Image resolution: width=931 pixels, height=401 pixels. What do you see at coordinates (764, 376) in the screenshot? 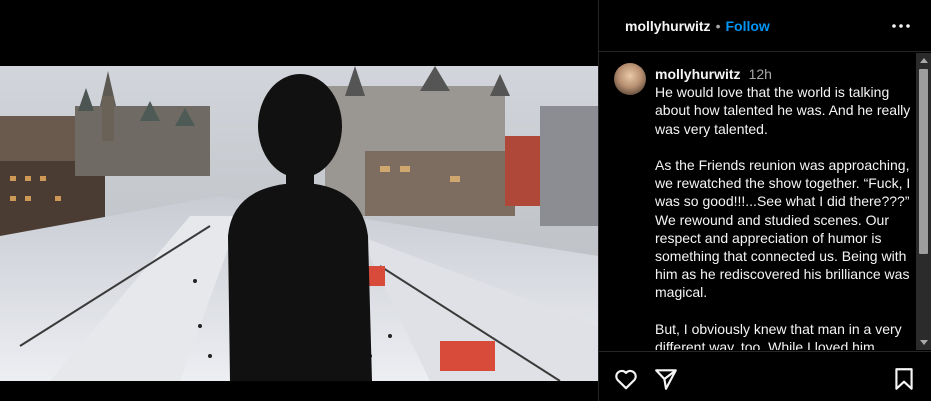
I see `action-bar` at bounding box center [764, 376].